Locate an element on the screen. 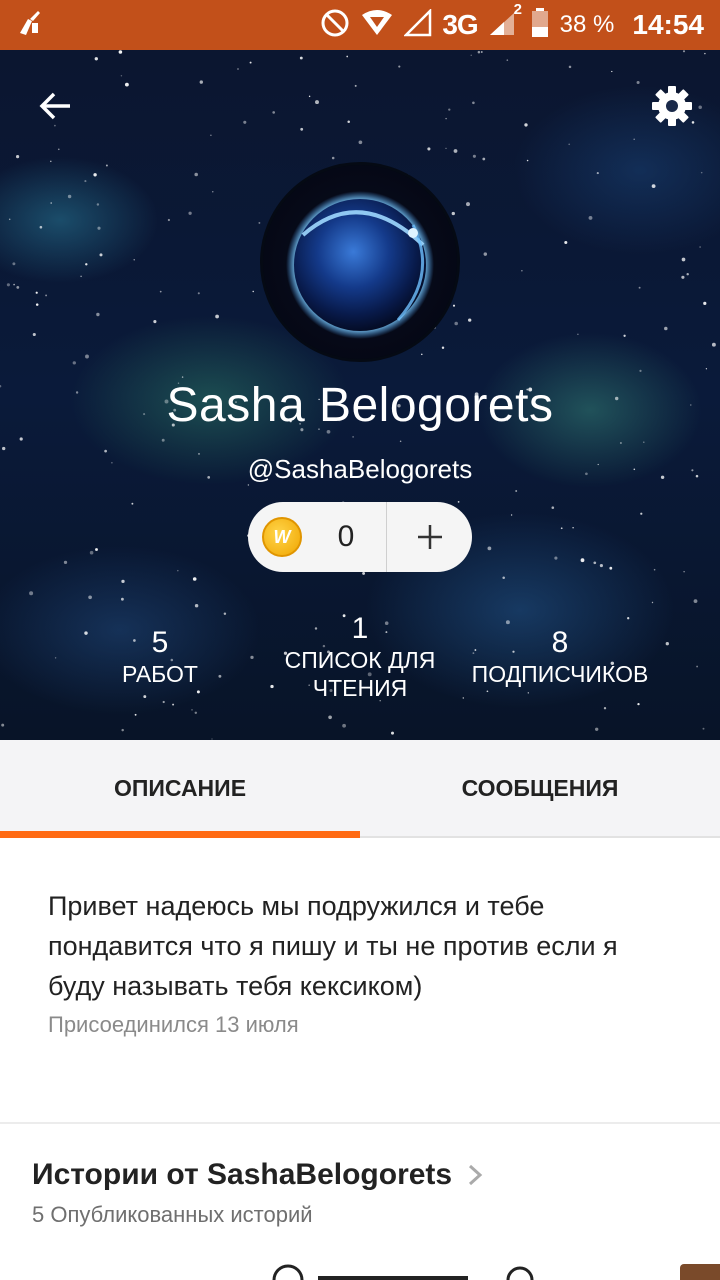 Image resolution: width=720 pixels, height=1280 pixels. stat-reading-lists-value: 1 is located at coordinates (360, 628).